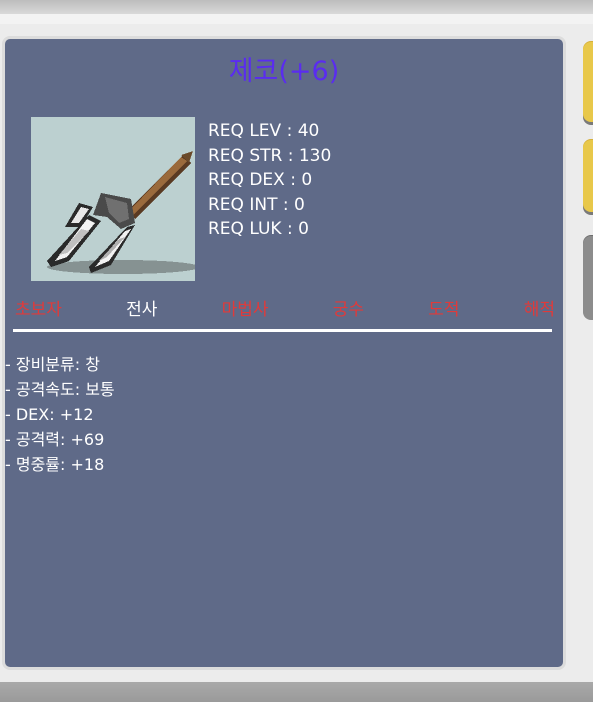 The width and height of the screenshot is (593, 702). I want to click on stat-attack: - 공격력: +69, so click(55, 439).